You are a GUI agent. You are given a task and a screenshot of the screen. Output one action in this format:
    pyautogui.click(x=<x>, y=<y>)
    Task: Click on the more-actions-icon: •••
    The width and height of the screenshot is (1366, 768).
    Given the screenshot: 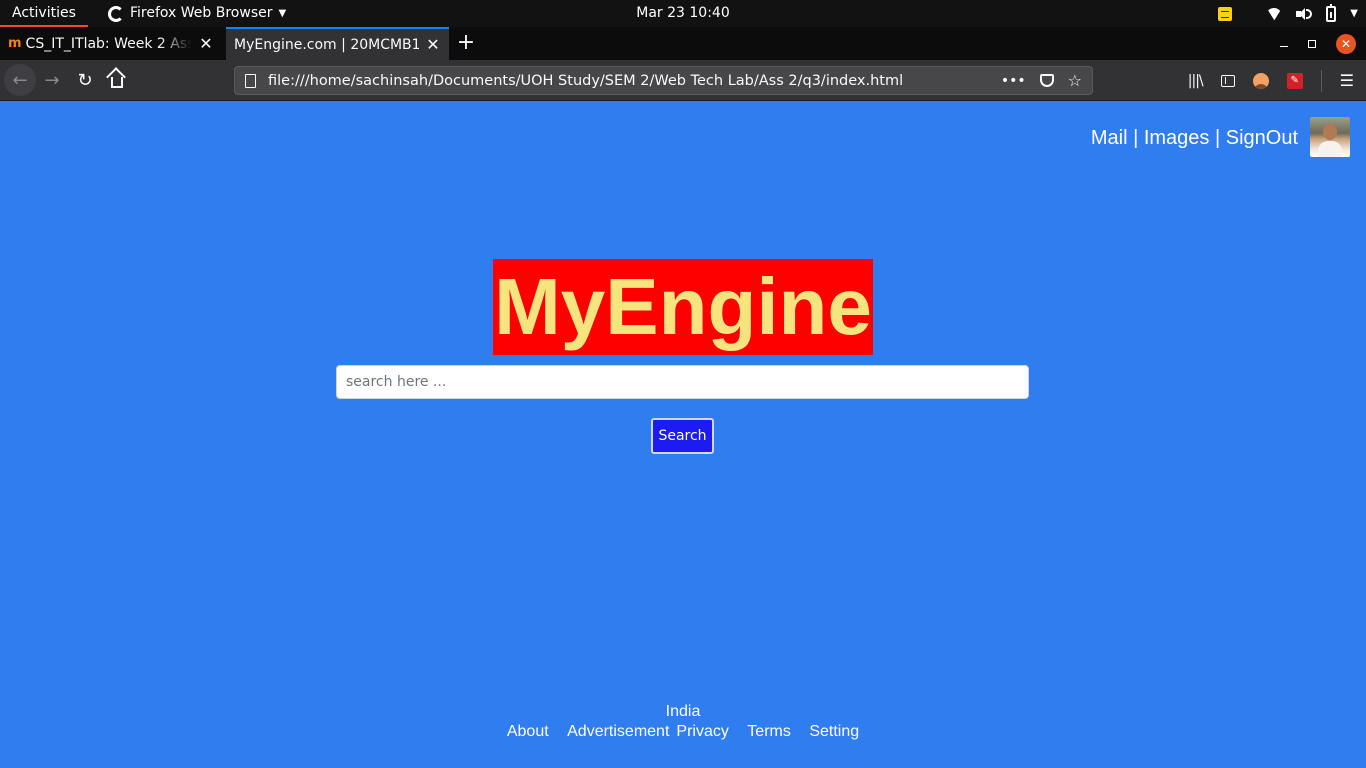 What is the action you would take?
    pyautogui.click(x=1013, y=81)
    